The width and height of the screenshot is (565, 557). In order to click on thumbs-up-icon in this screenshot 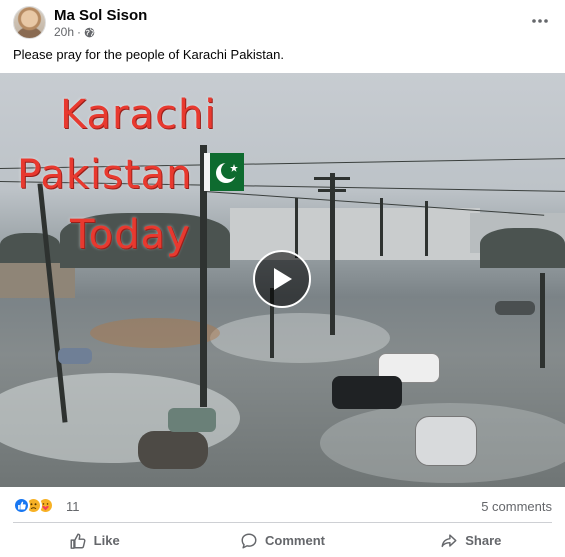, I will do `click(78, 541)`.